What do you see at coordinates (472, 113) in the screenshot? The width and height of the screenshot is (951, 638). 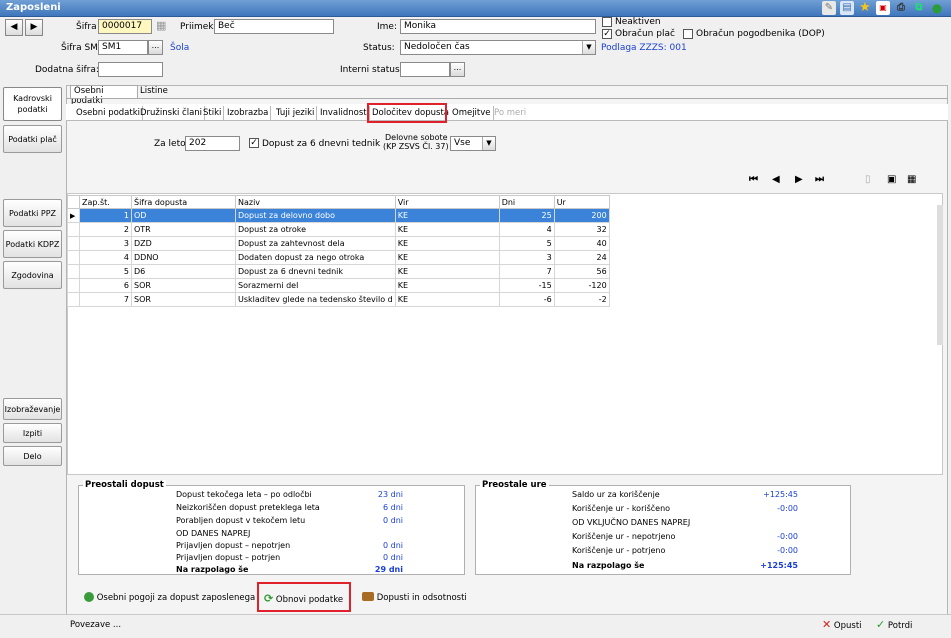 I see `subtab-omejitve: Omejitve` at bounding box center [472, 113].